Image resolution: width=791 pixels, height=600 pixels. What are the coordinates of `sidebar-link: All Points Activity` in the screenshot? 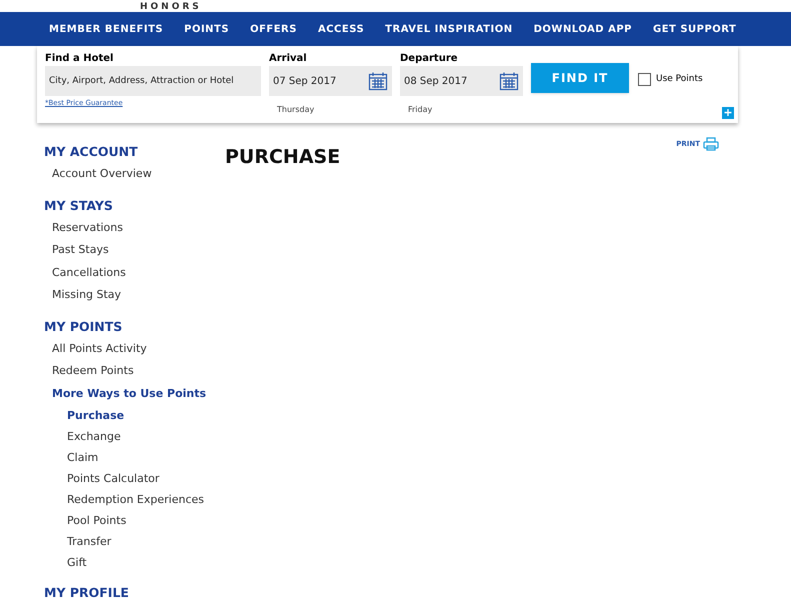 It's located at (138, 351).